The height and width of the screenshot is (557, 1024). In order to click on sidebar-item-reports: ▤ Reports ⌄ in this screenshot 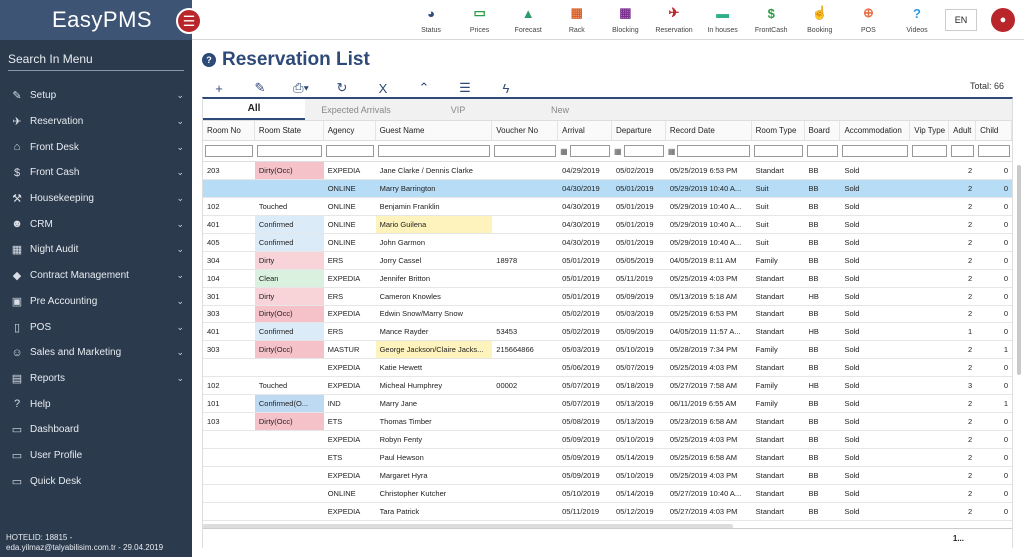, I will do `click(96, 379)`.